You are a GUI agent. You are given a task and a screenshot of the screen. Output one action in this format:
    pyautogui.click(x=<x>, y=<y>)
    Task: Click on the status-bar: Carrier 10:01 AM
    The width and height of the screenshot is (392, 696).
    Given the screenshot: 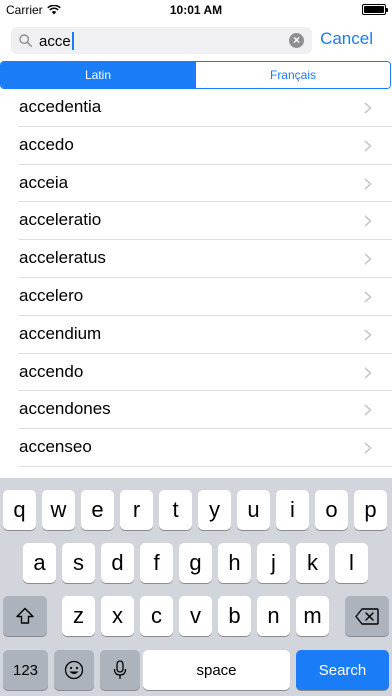 What is the action you would take?
    pyautogui.click(x=196, y=10)
    